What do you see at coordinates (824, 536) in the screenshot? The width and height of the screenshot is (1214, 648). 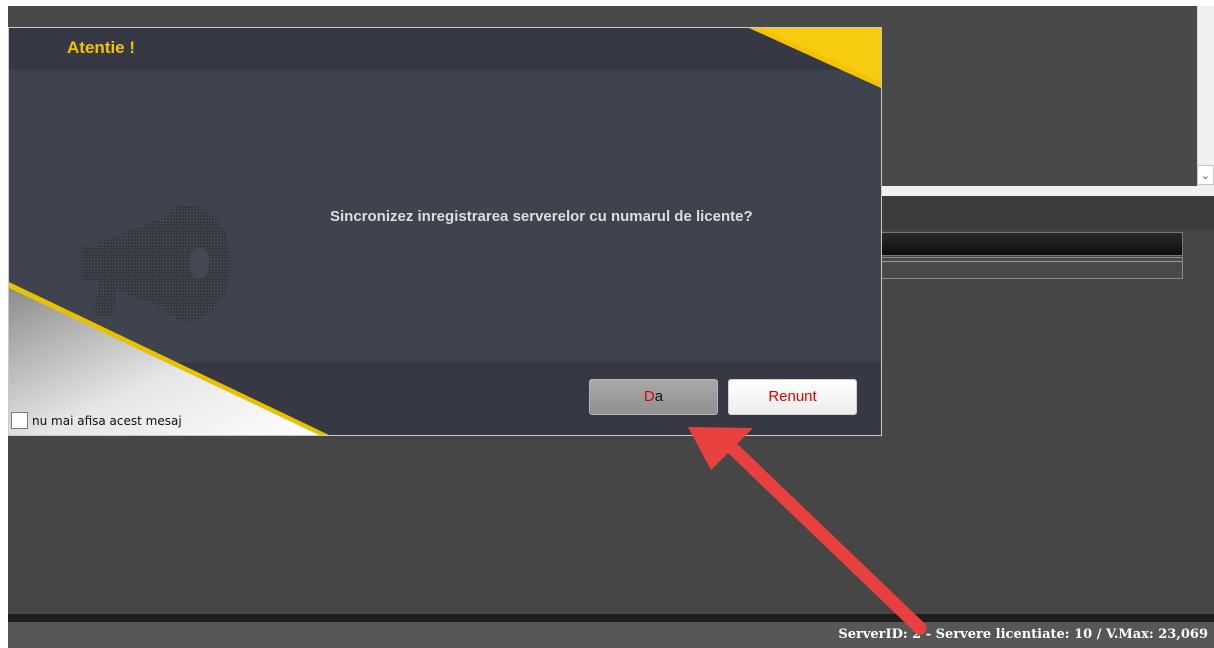 I see `arrow-shaft` at bounding box center [824, 536].